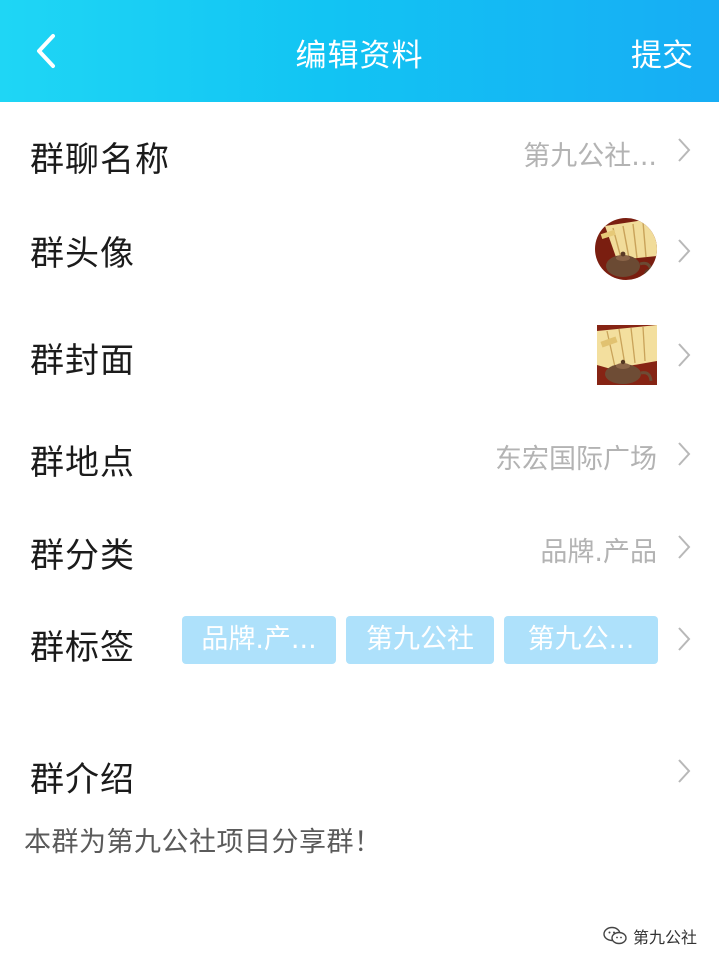 This screenshot has height=965, width=719. What do you see at coordinates (359, 775) in the screenshot?
I see `row-group-intro: 群介绍` at bounding box center [359, 775].